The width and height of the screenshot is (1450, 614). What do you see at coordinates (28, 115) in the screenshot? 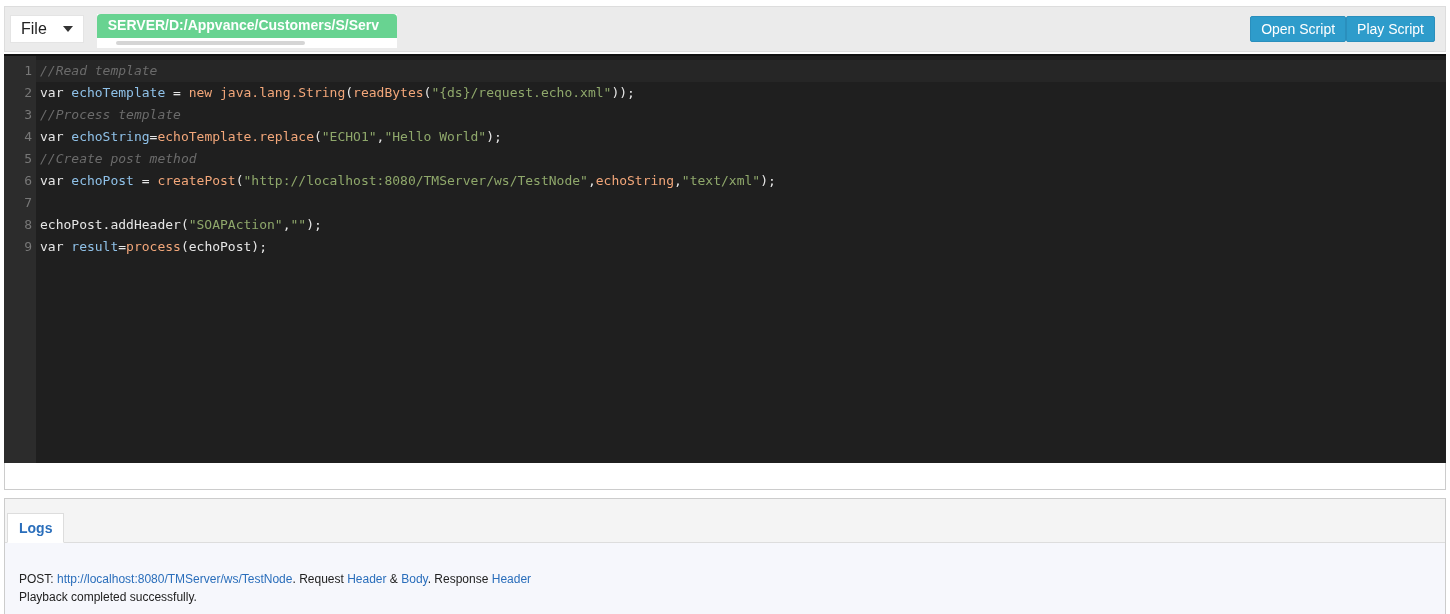
I see `line-number: 3` at bounding box center [28, 115].